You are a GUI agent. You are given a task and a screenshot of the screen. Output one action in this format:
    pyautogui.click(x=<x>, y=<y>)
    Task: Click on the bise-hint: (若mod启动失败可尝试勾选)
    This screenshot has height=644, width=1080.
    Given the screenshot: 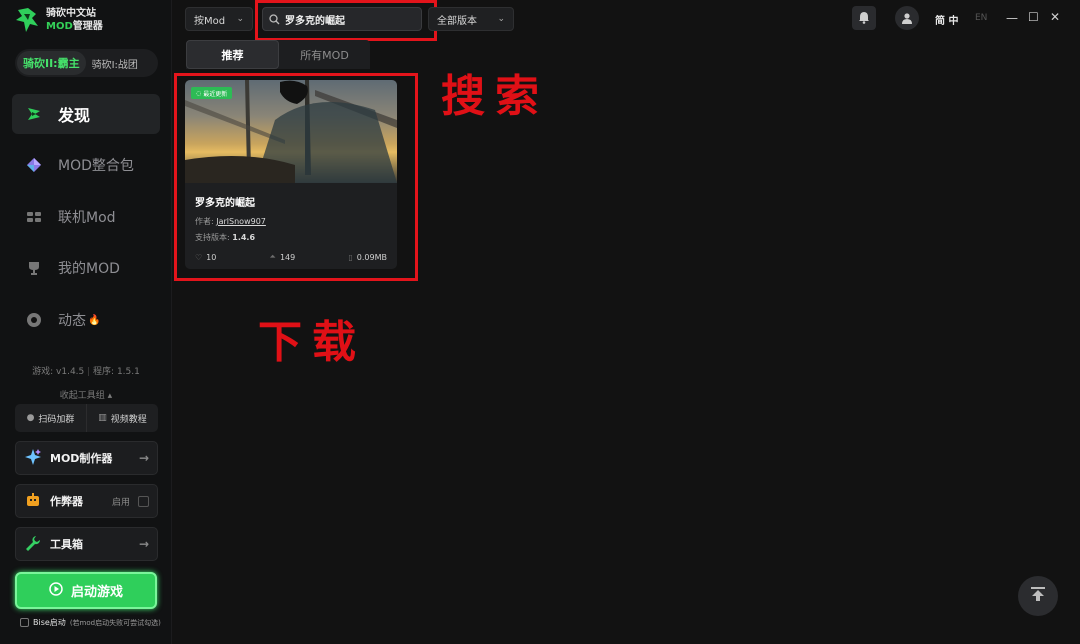 What is the action you would take?
    pyautogui.click(x=115, y=622)
    